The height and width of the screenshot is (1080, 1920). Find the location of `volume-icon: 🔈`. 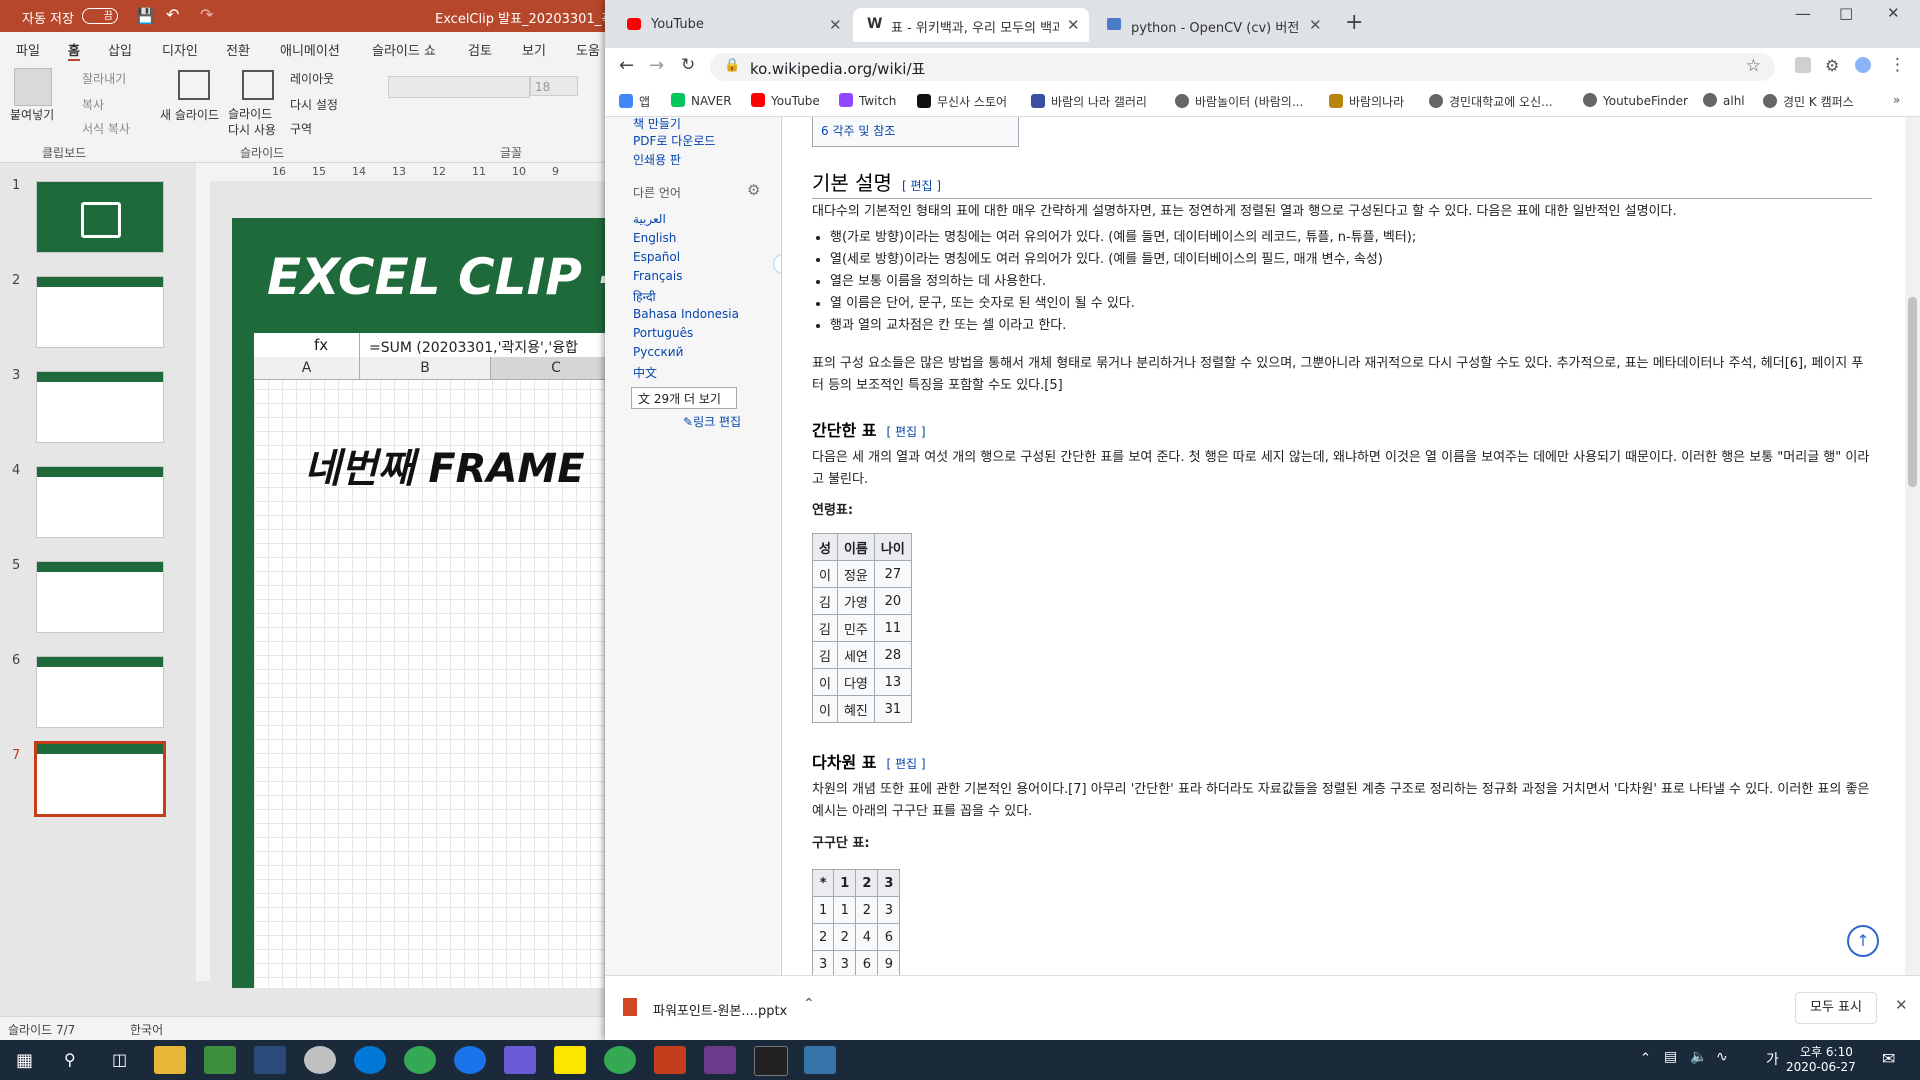

volume-icon: 🔈 is located at coordinates (1698, 1057).